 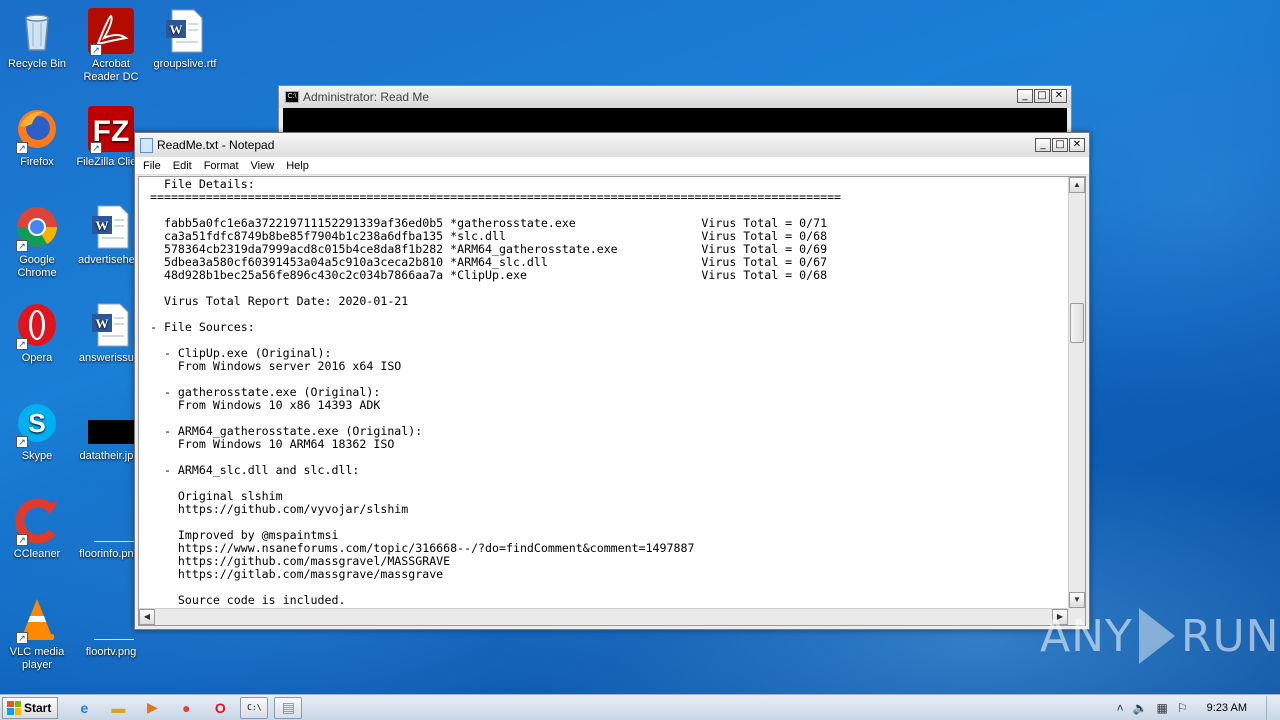 I want to click on vlc-icon: ↗, so click(x=37, y=620).